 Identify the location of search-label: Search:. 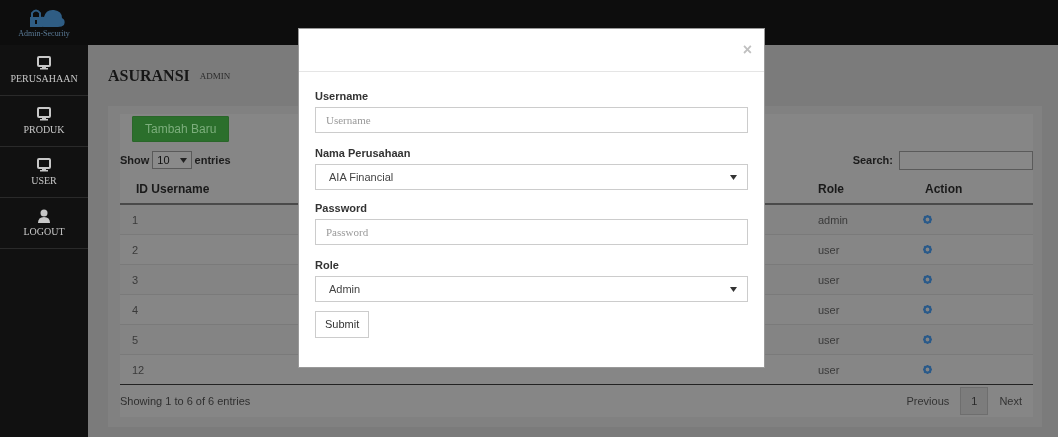
(872, 160).